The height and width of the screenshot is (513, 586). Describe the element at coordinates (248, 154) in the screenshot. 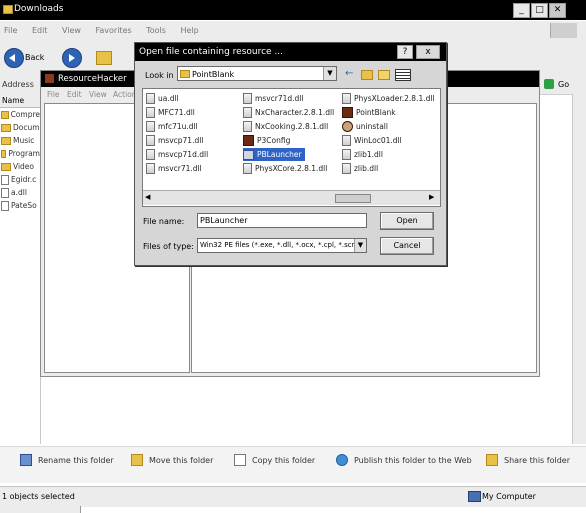

I see `app-file-icon` at that location.